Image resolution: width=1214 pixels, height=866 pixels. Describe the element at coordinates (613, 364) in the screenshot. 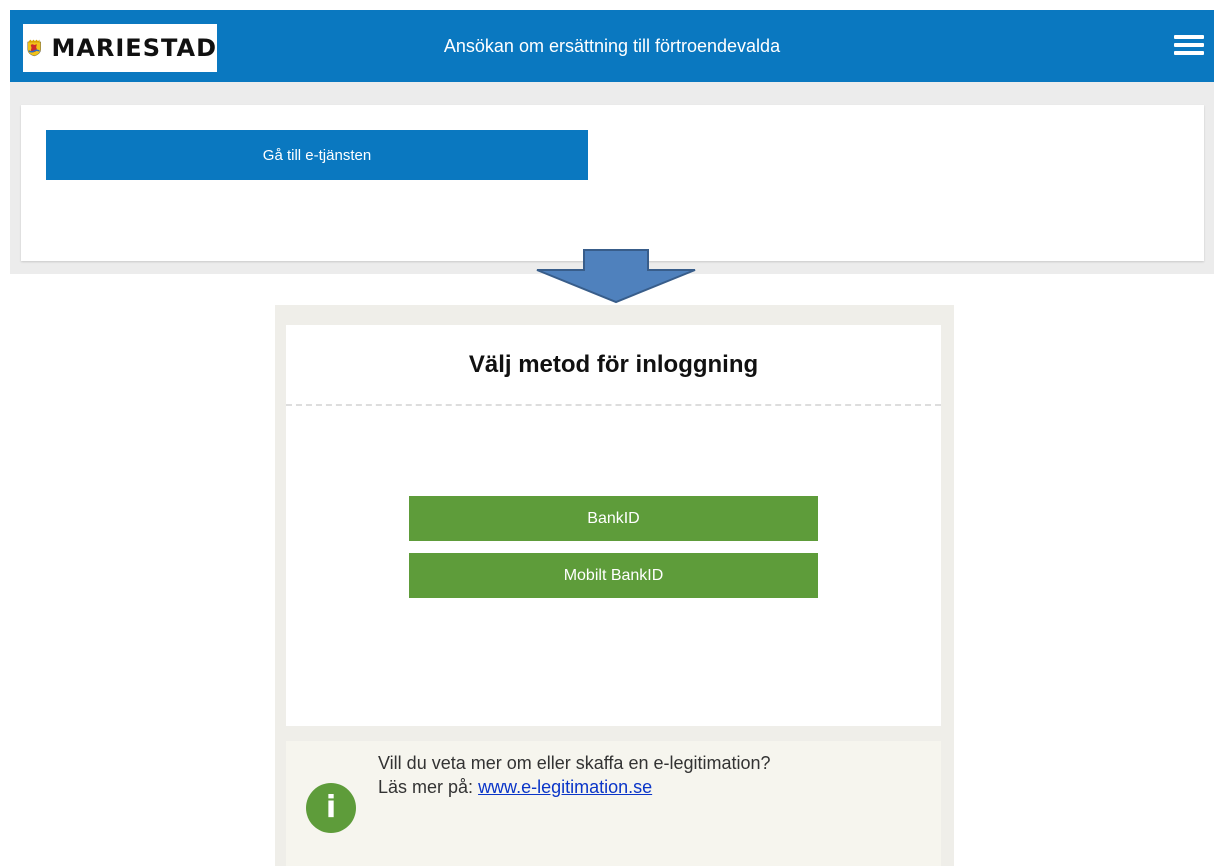

I see `login-title: Välj metod för inloggning` at that location.